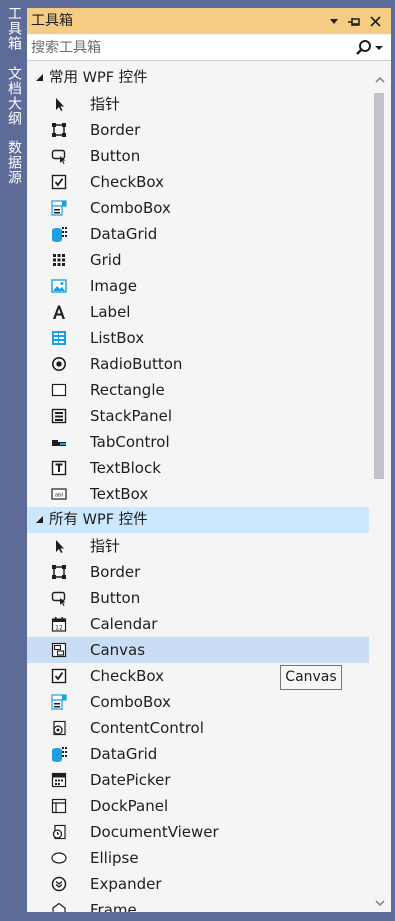 The height and width of the screenshot is (921, 395). What do you see at coordinates (380, 80) in the screenshot?
I see `scroll-up-arrow-icon` at bounding box center [380, 80].